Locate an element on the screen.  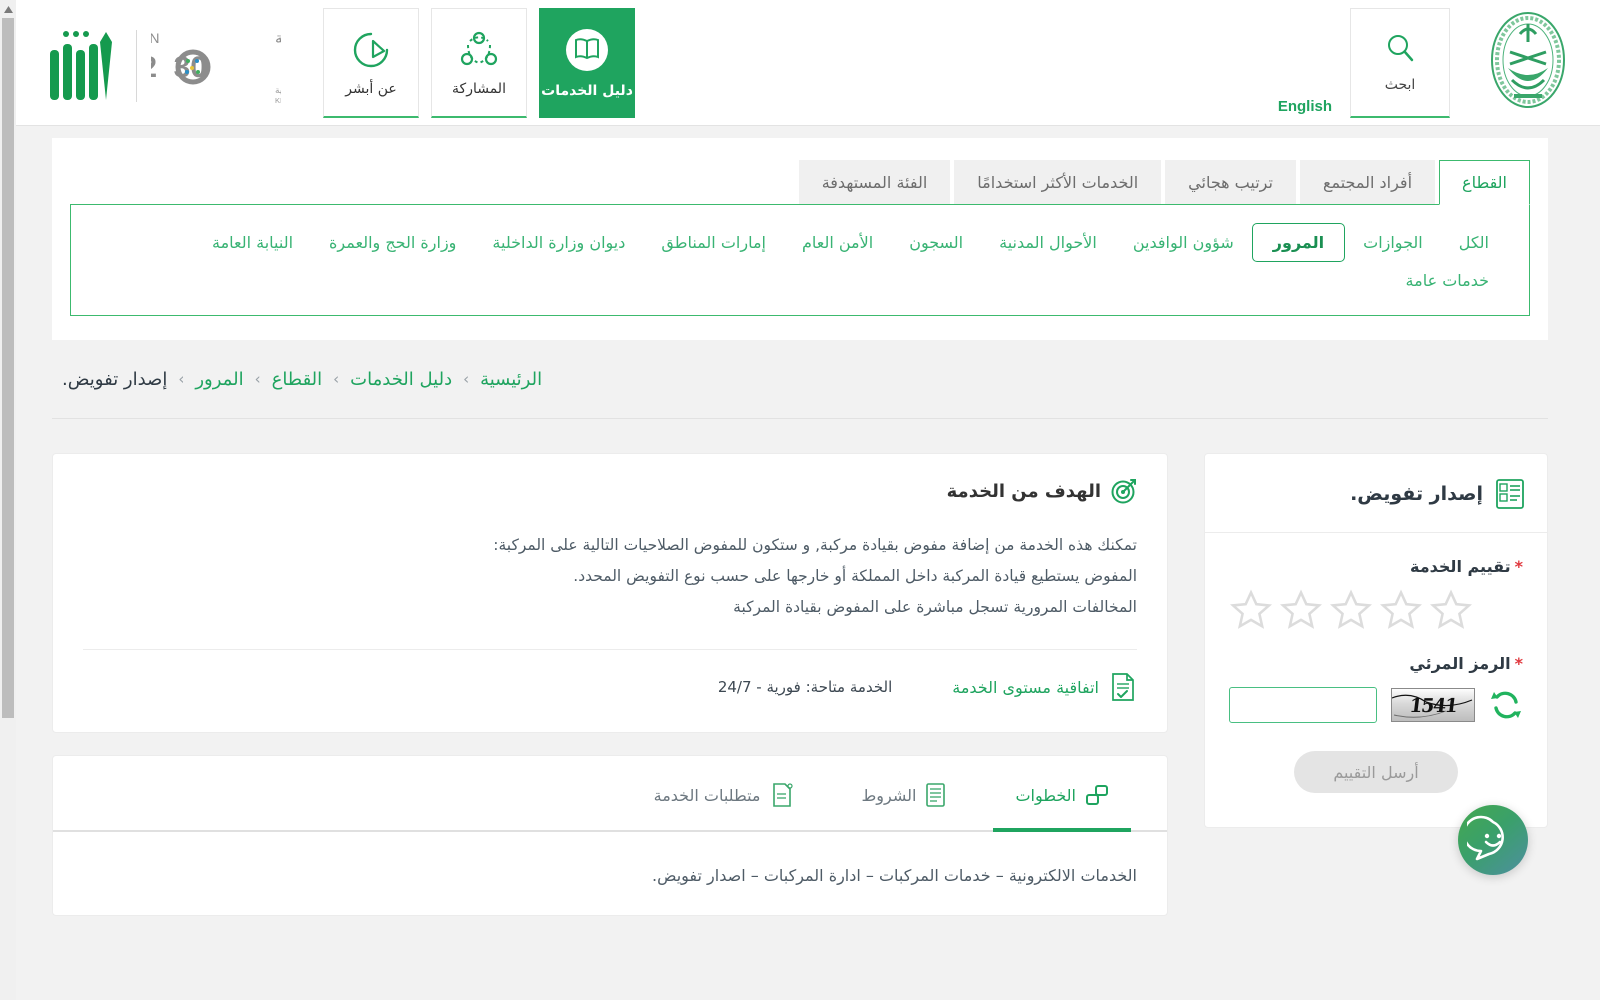
book-icon is located at coordinates (587, 49).